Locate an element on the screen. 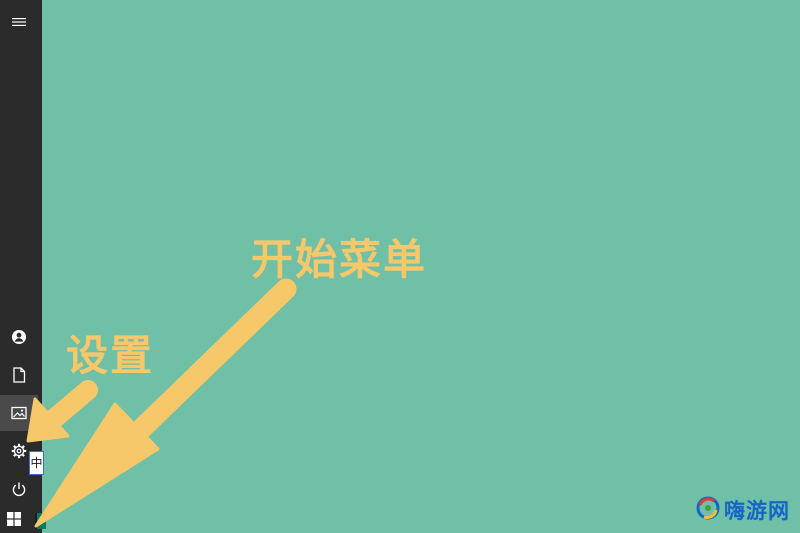  site-watermark: 嗨游网 is located at coordinates (743, 510).